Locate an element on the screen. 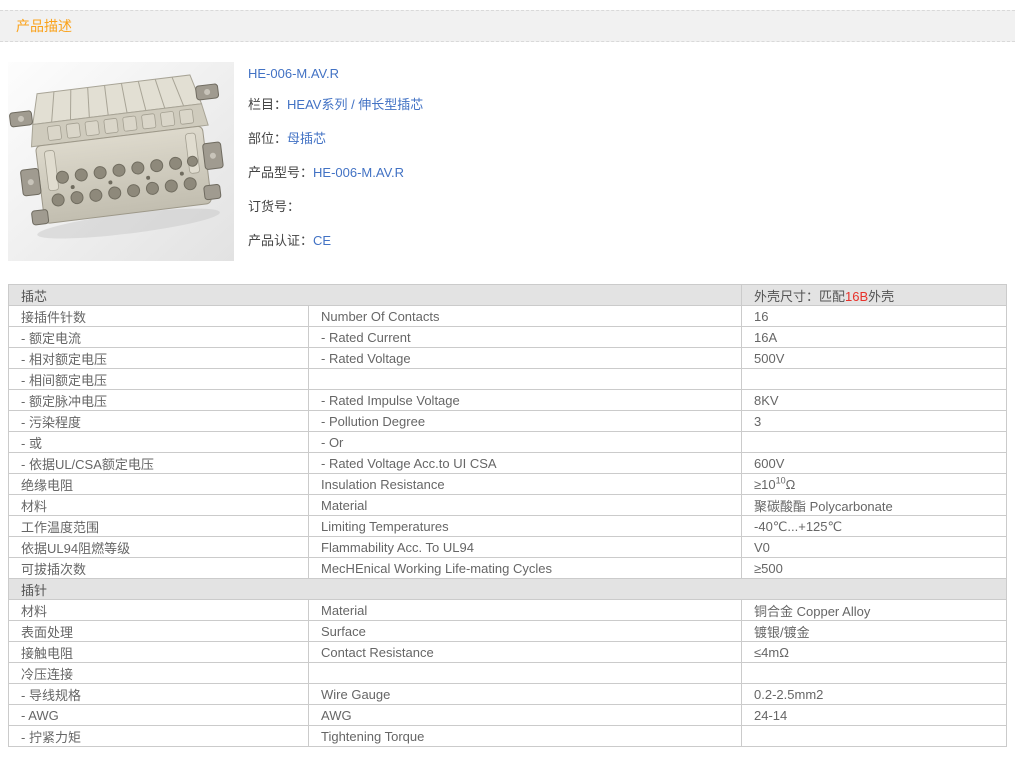 This screenshot has height=780, width=1015. spec-en: AWG is located at coordinates (525, 715).